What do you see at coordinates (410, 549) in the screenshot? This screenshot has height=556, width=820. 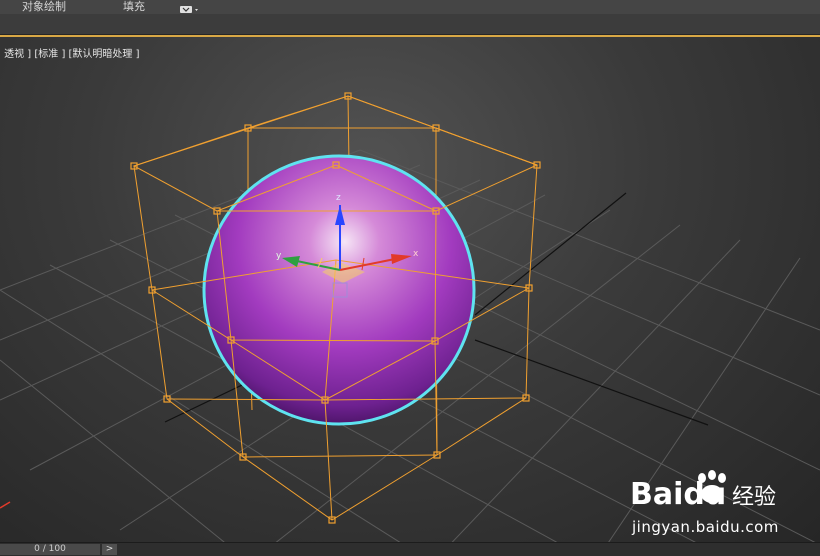 I see `time-slider-bar: 0 / 100 >` at bounding box center [410, 549].